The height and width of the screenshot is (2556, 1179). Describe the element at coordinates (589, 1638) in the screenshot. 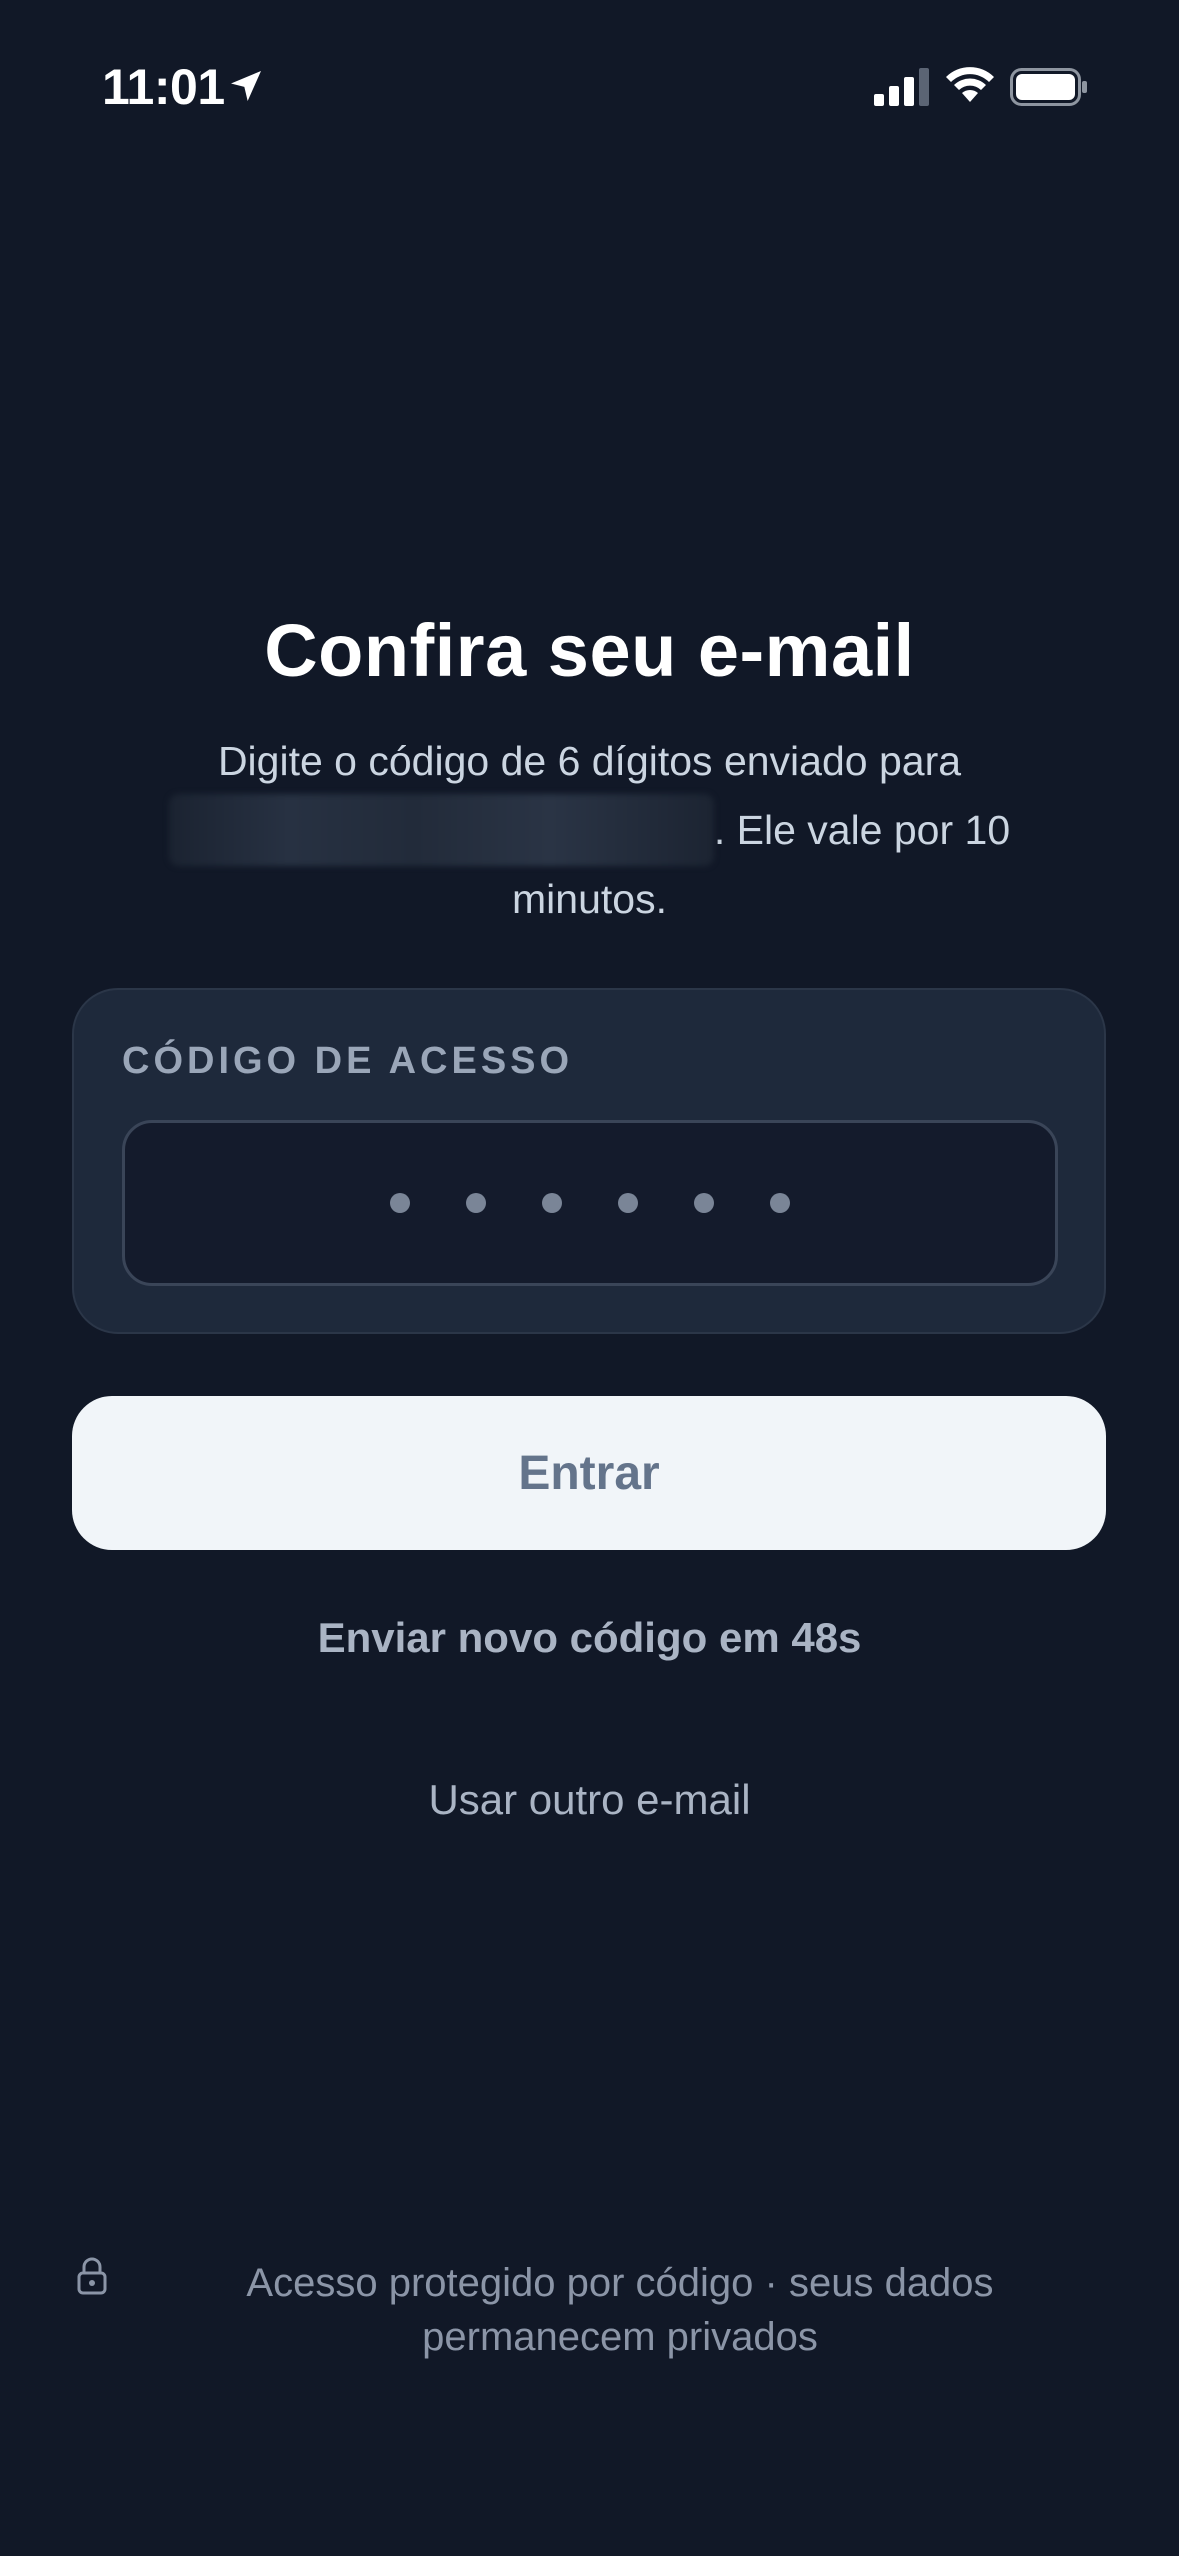

I see `resend-code-link: Enviar novo código em 48s` at that location.